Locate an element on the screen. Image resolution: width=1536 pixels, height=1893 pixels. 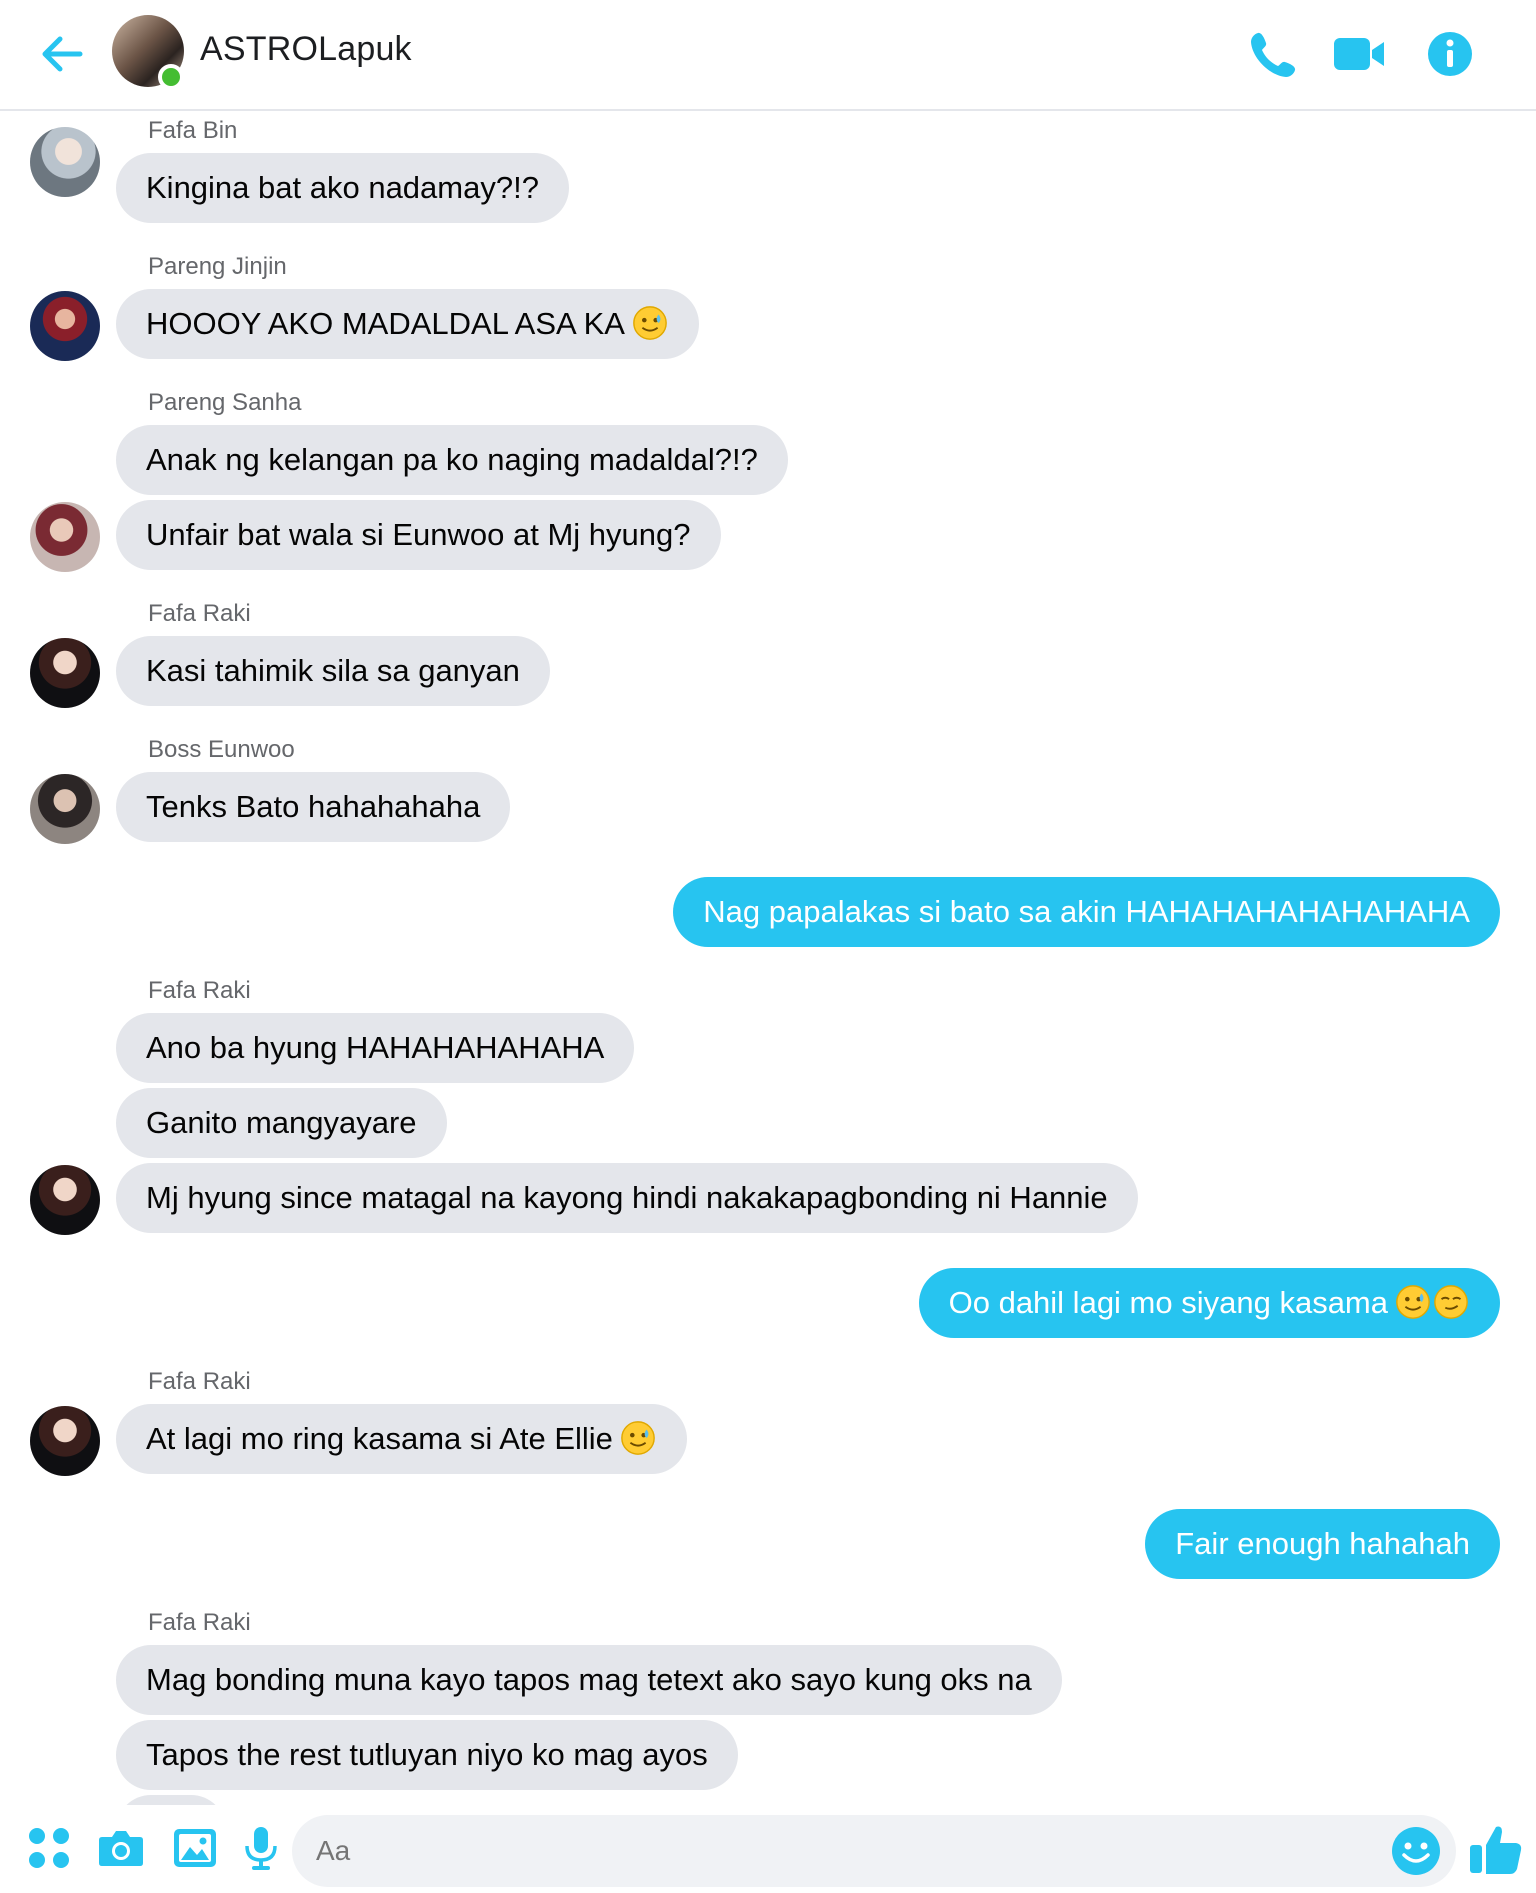
chat-title: ASTROLapuk is located at coordinates (306, 49).